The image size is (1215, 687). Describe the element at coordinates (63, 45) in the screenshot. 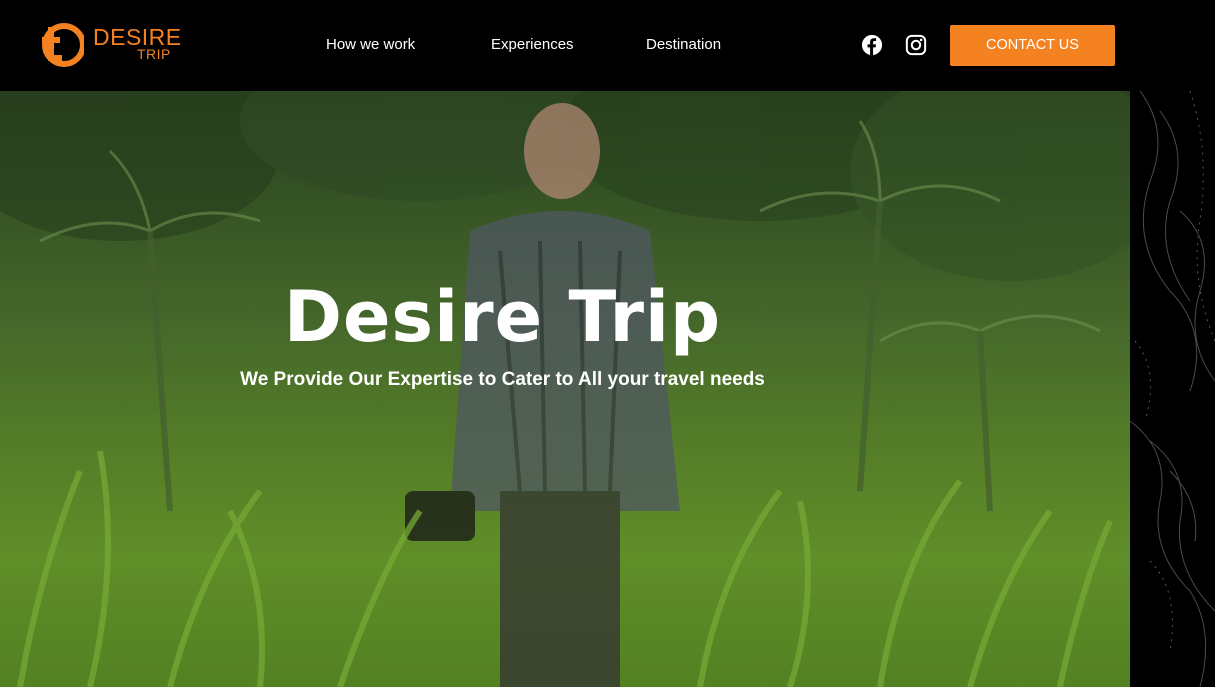

I see `logo-icon` at that location.